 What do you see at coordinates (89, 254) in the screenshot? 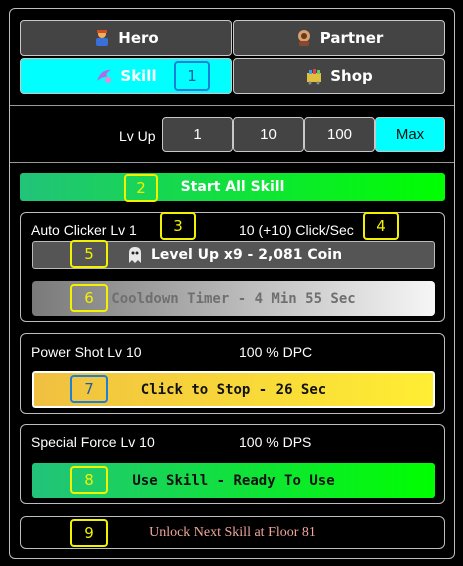
I see `annotation-badge: 5` at bounding box center [89, 254].